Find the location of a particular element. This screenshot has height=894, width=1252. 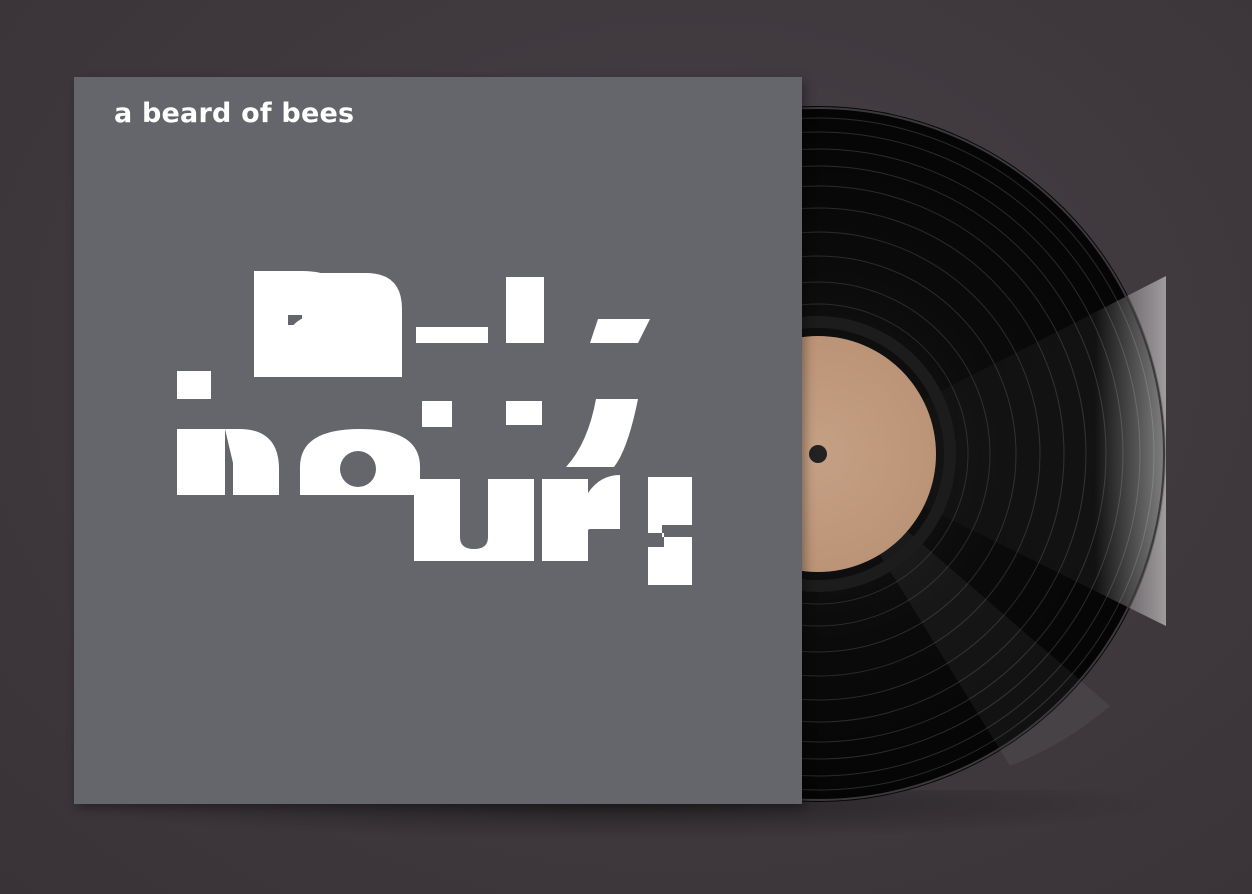

fragment-e-dot is located at coordinates (194, 385).